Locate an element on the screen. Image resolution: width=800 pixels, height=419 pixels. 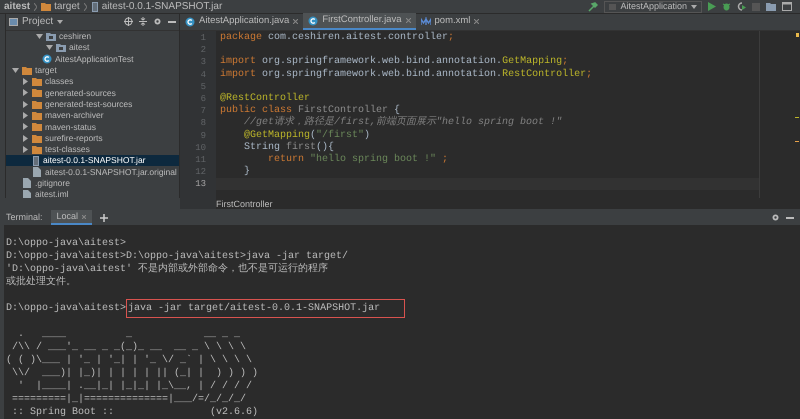
tree-item: classes is located at coordinates (92, 82).